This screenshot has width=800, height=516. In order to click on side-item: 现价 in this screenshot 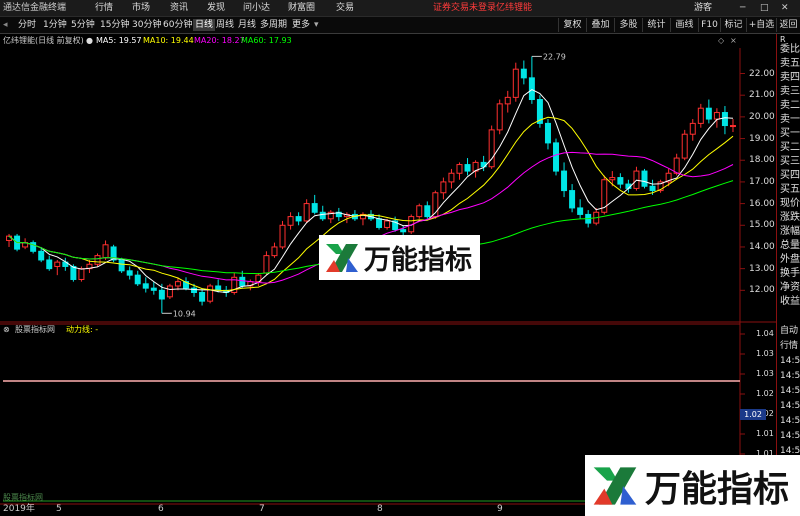, I will do `click(790, 204)`.